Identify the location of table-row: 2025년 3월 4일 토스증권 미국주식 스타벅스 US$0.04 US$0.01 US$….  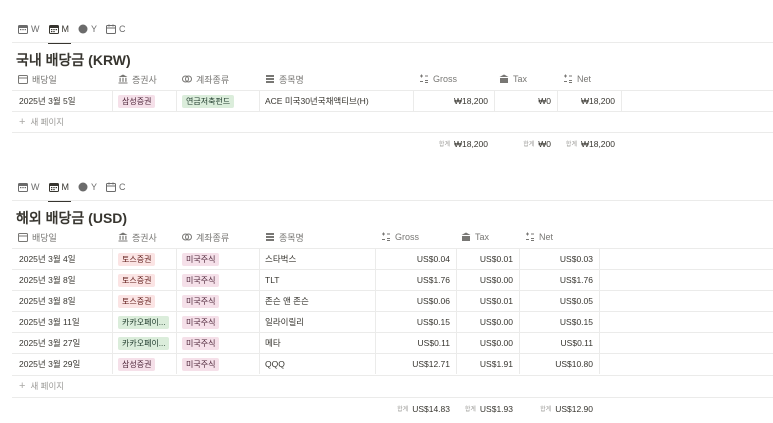
(392, 258).